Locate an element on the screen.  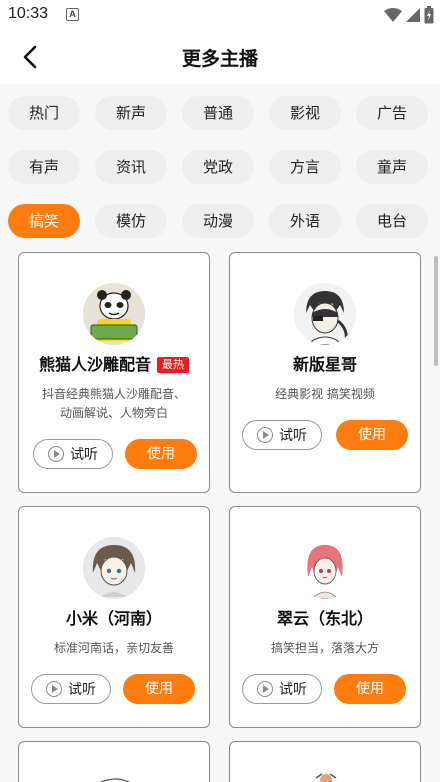
status-bar: 10:33 A is located at coordinates (220, 15).